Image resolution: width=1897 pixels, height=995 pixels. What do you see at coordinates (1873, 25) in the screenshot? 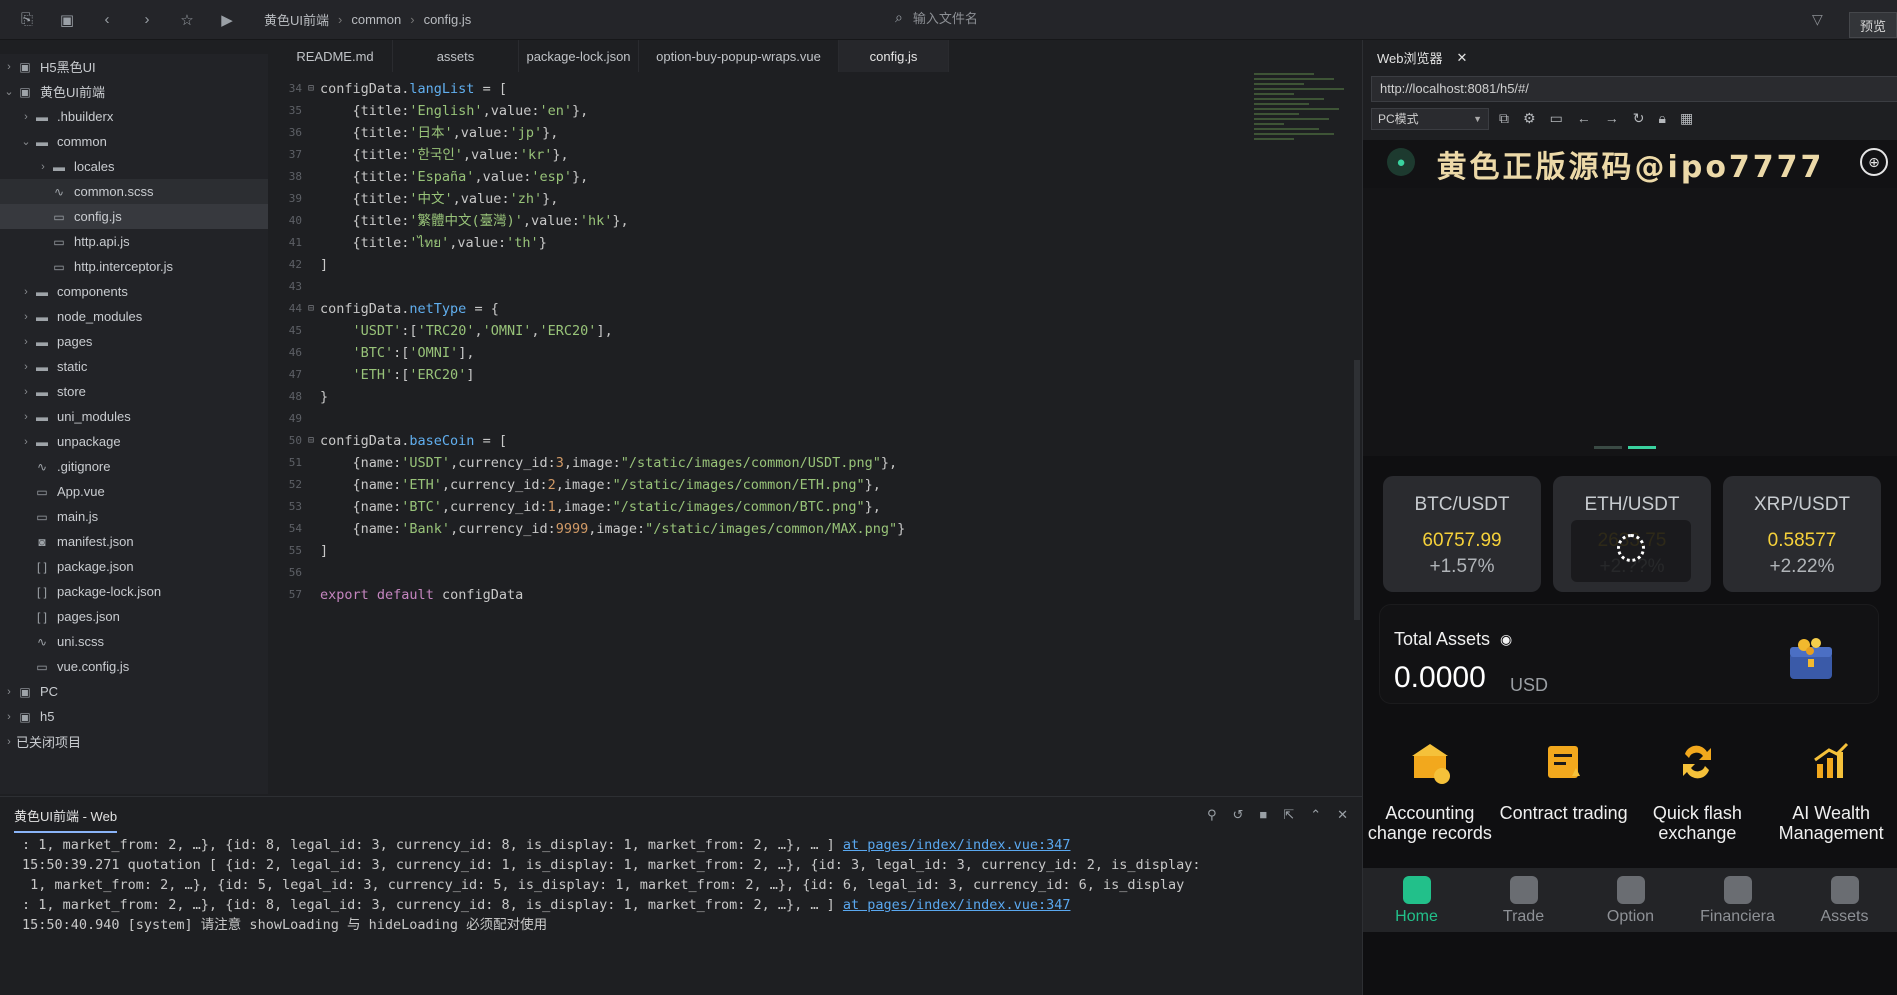
I see `preview-button: 预览` at bounding box center [1873, 25].